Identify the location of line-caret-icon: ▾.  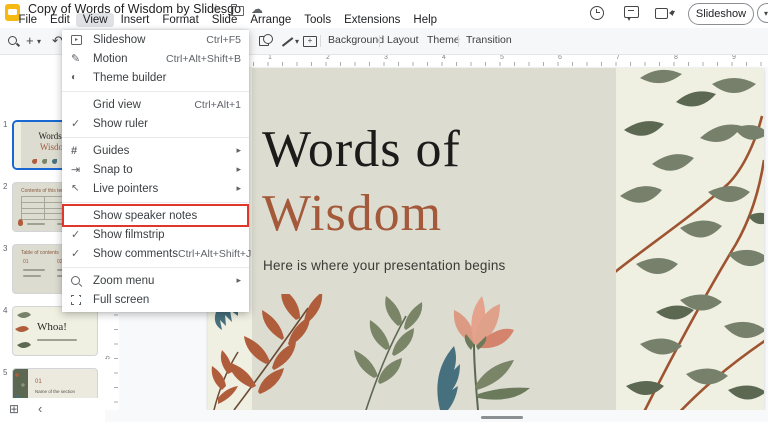
(297, 41).